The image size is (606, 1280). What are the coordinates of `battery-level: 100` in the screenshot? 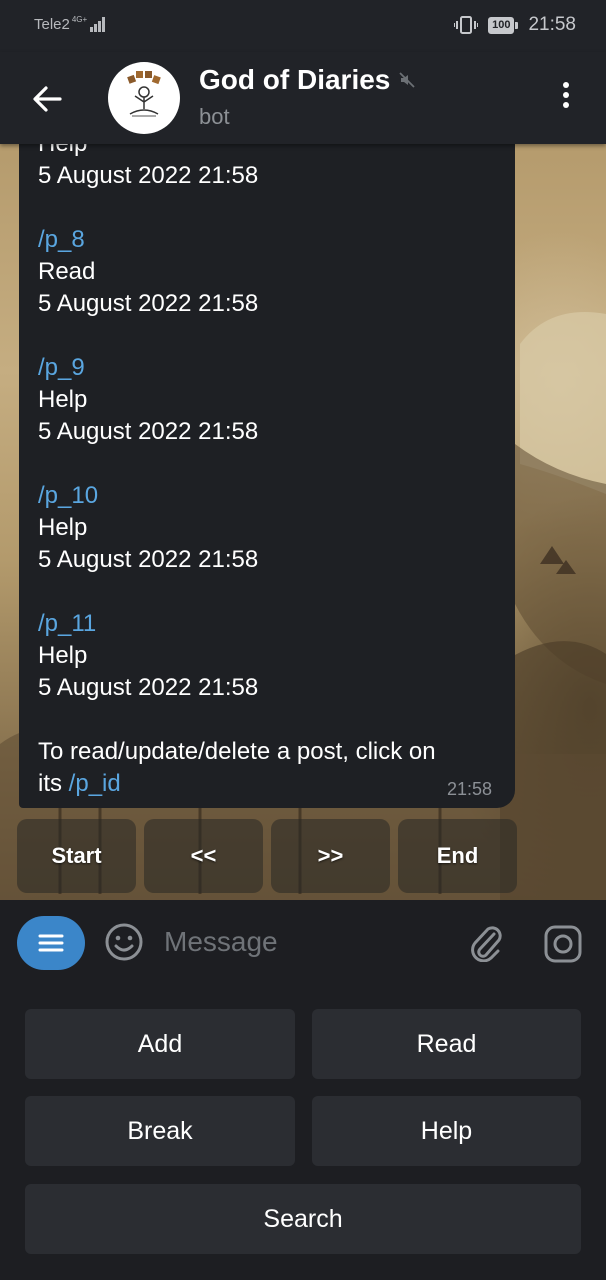 It's located at (501, 25).